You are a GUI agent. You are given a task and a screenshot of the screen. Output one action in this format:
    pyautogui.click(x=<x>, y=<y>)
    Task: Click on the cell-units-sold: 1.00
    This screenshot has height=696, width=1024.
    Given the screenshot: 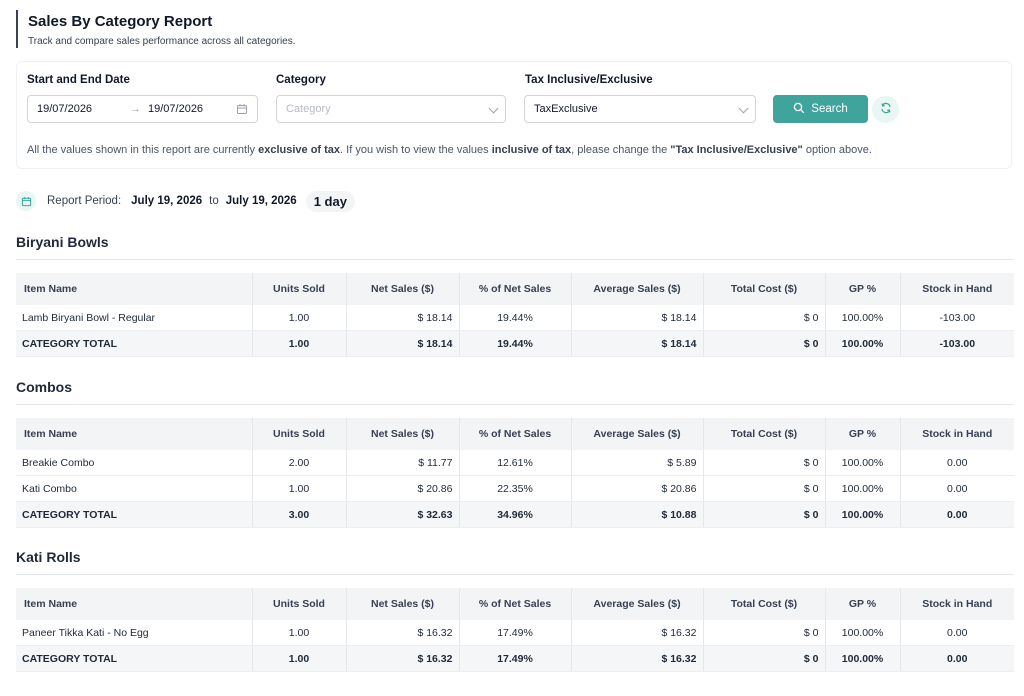 What is the action you would take?
    pyautogui.click(x=299, y=318)
    